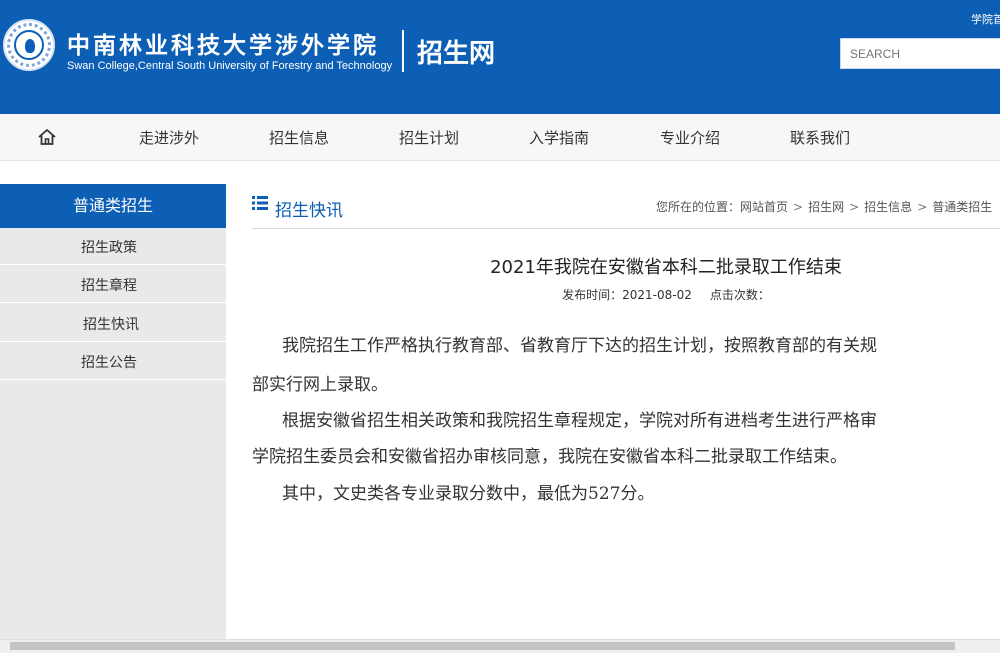  What do you see at coordinates (113, 206) in the screenshot?
I see `sidebar-title: 普通类招生` at bounding box center [113, 206].